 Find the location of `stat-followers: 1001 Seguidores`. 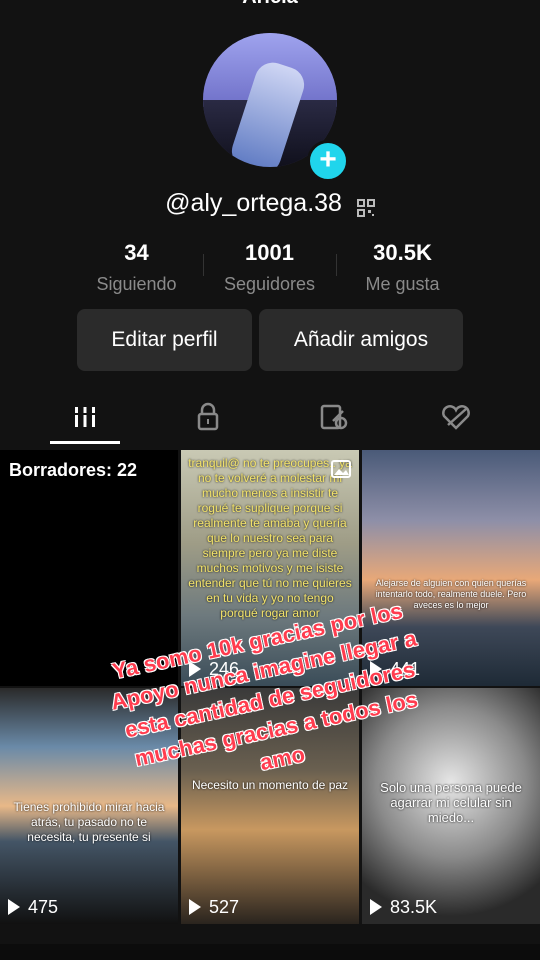

stat-followers: 1001 Seguidores is located at coordinates (269, 267).